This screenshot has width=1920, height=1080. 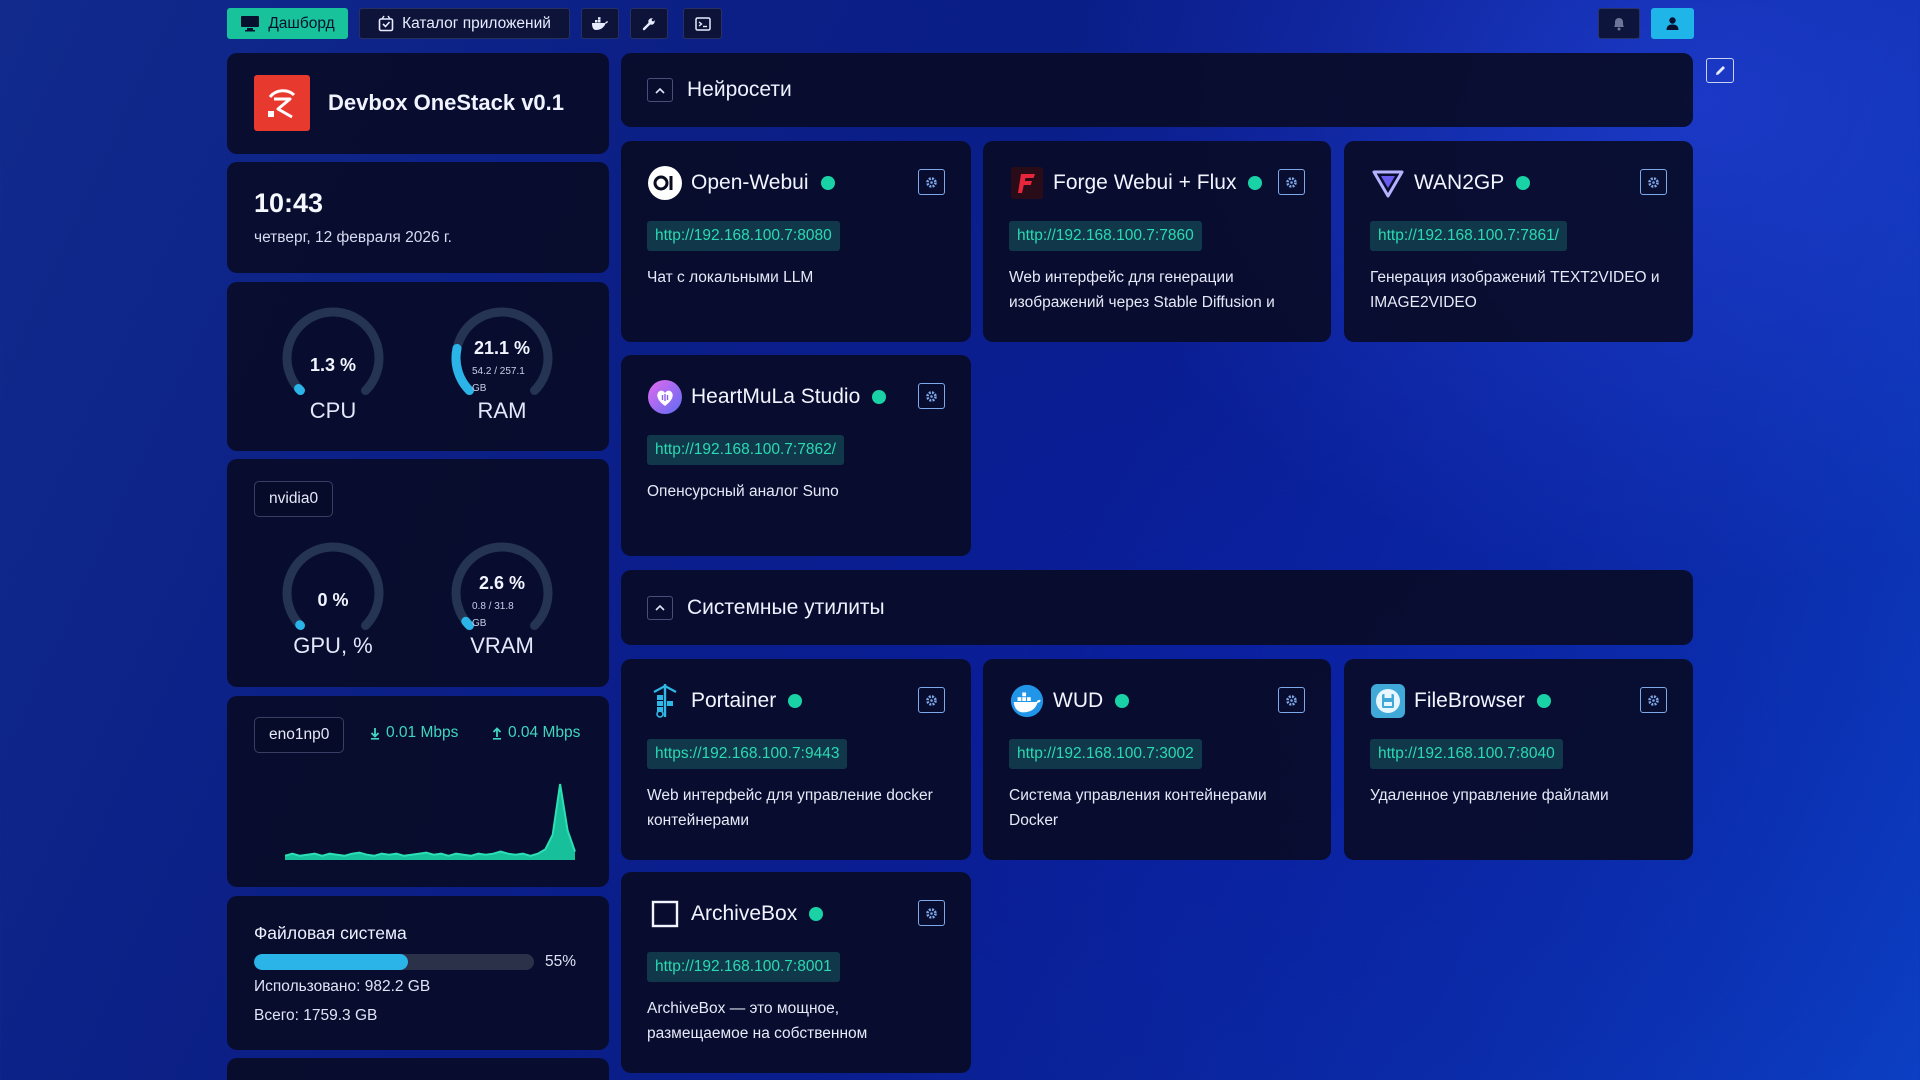 I want to click on app-title: Forge Webui + Flux, so click(x=1158, y=183).